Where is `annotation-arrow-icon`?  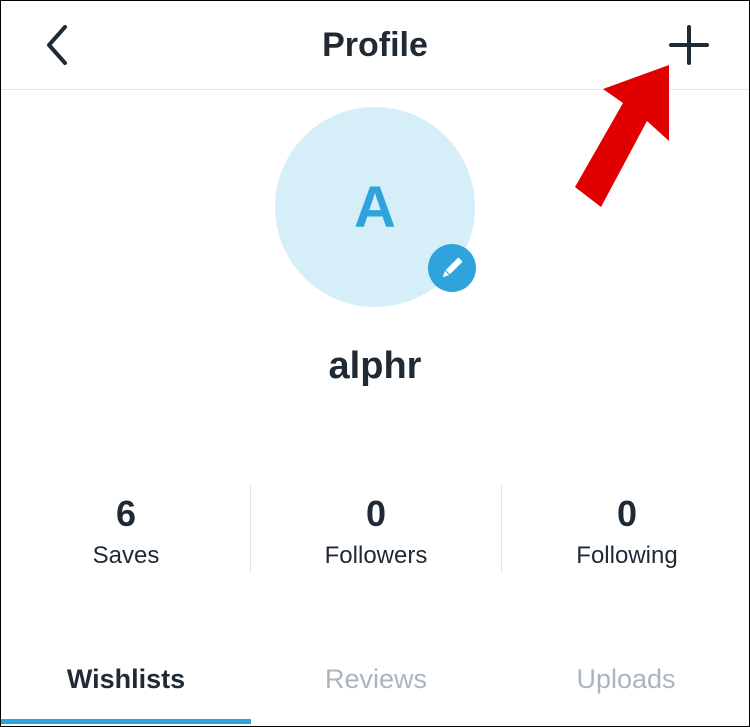 annotation-arrow-icon is located at coordinates (622, 136).